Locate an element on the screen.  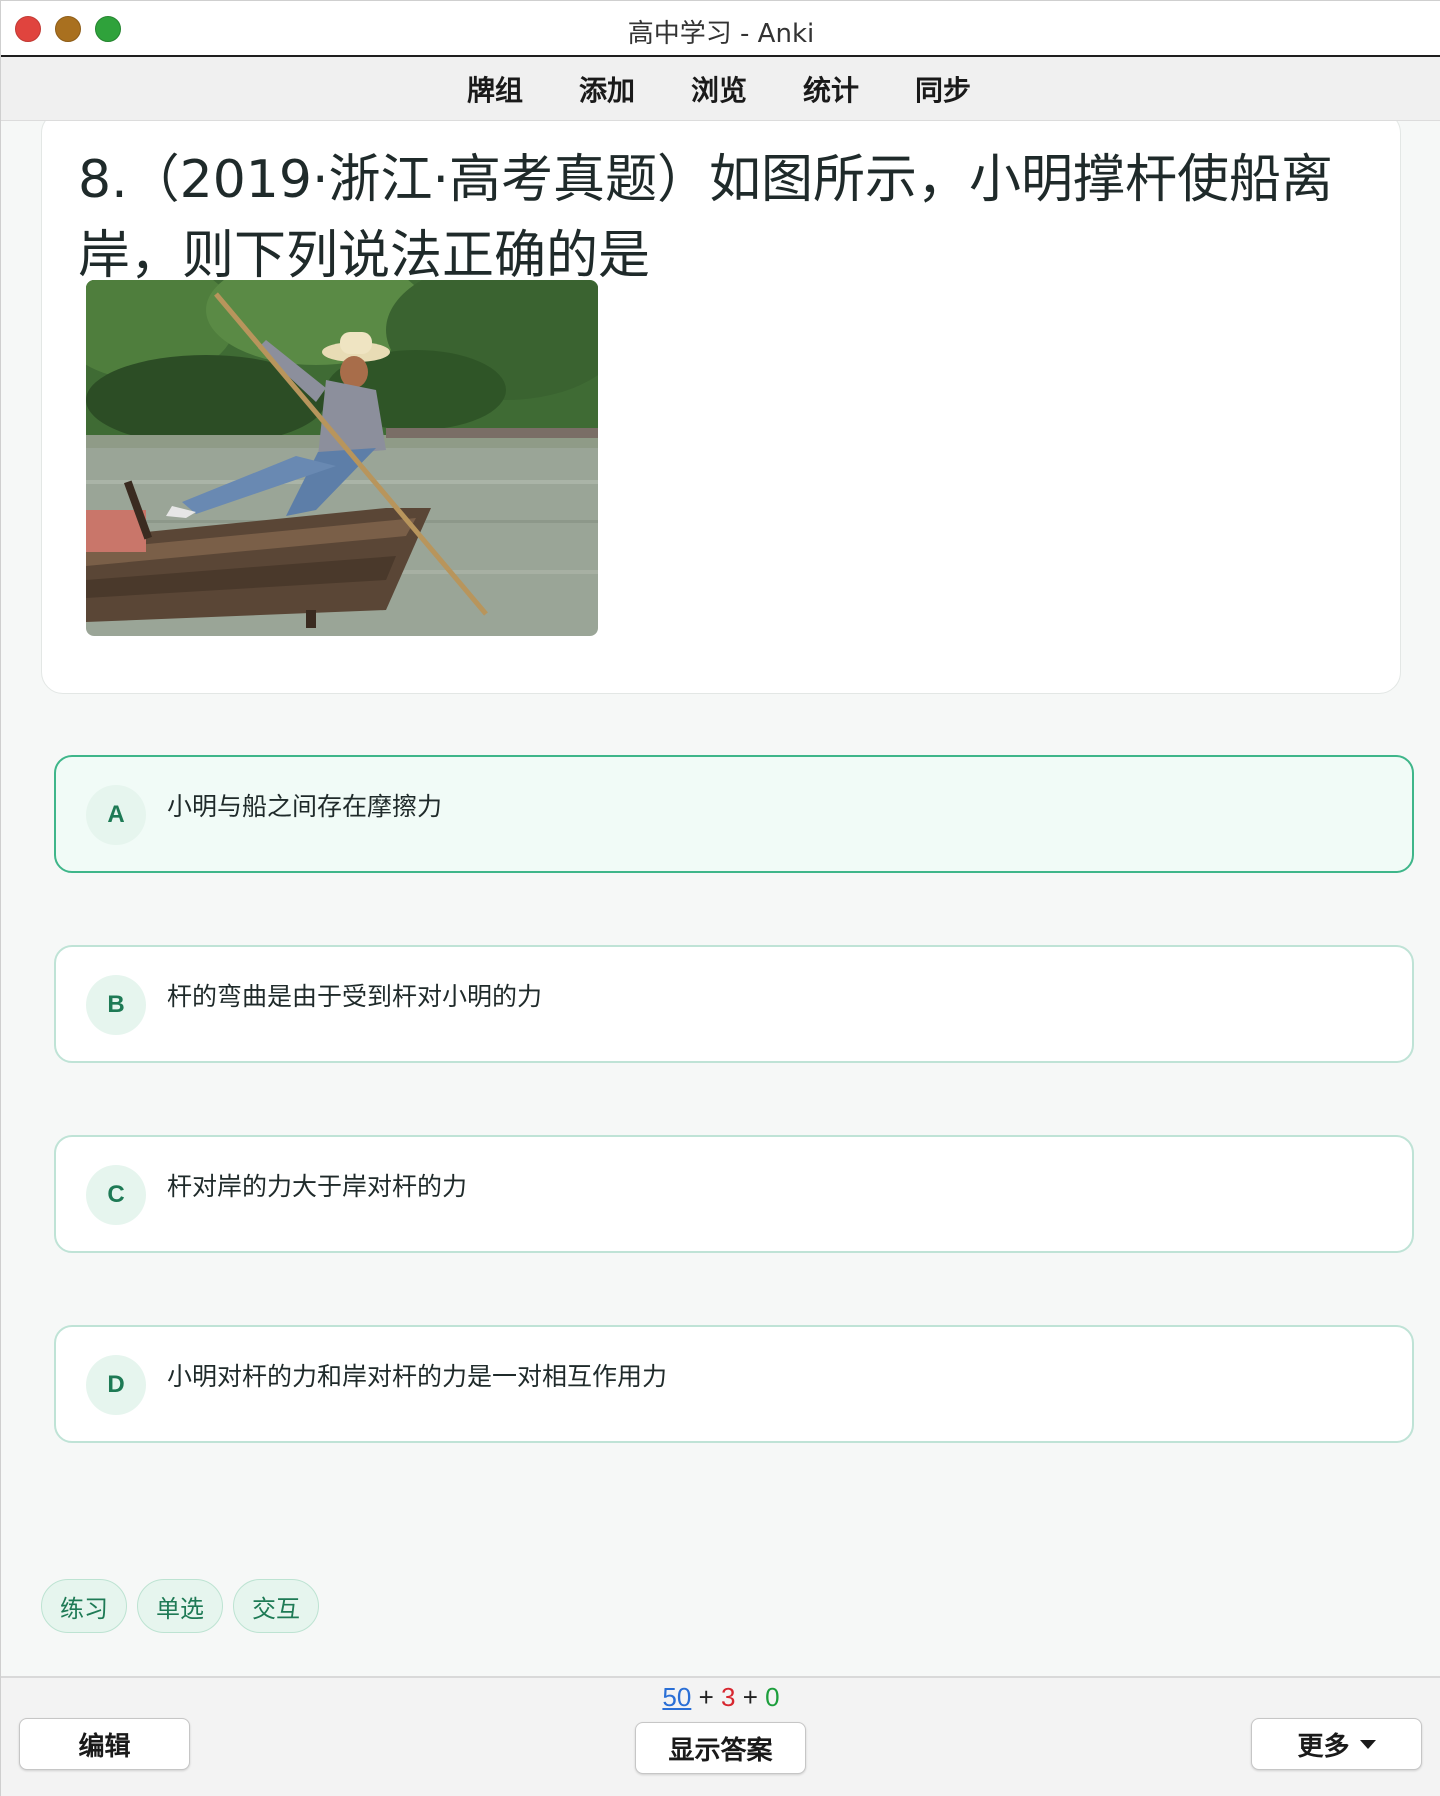
tag-practice: 练习 is located at coordinates (84, 1606).